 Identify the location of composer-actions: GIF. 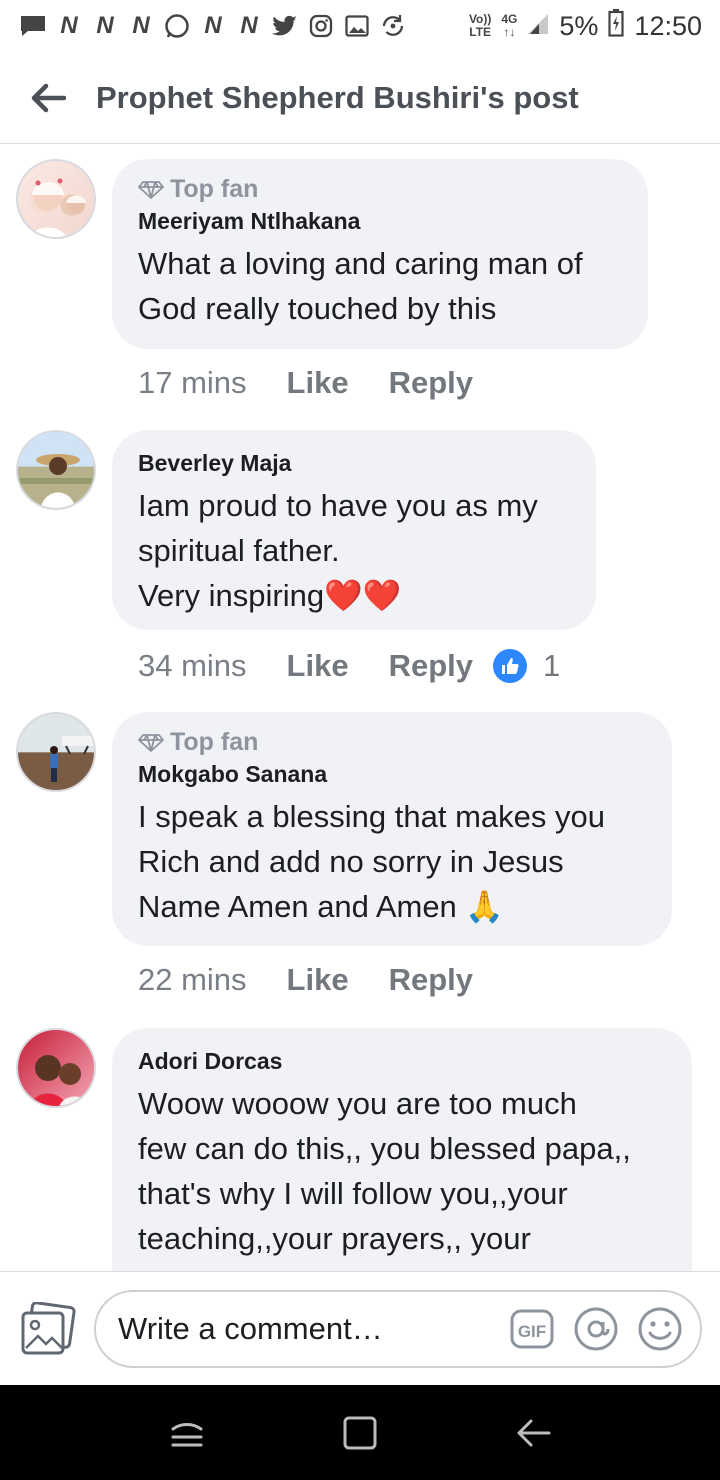
(596, 1329).